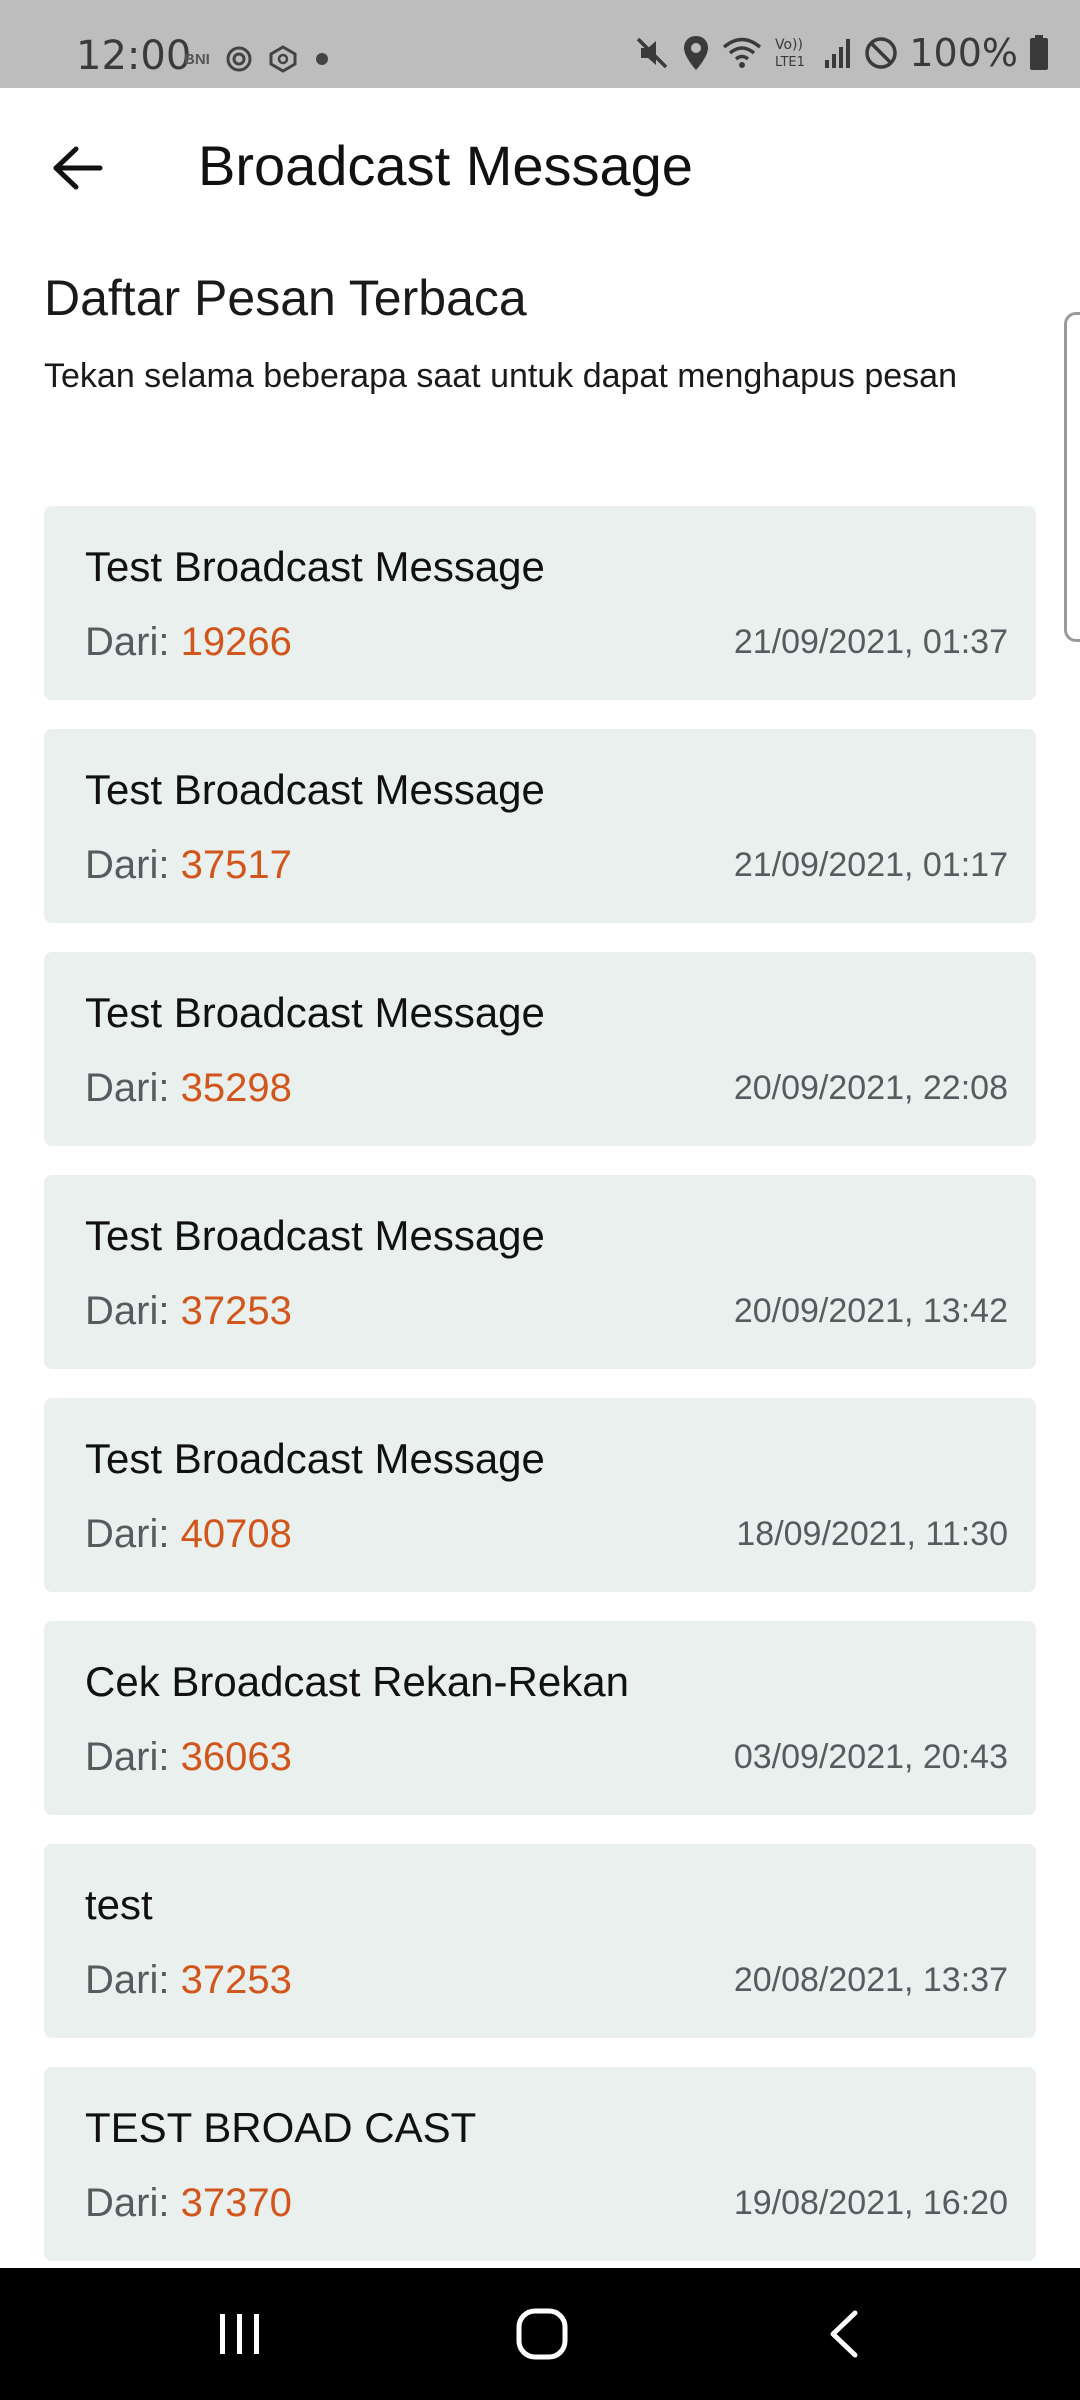 The width and height of the screenshot is (1080, 2400). Describe the element at coordinates (236, 1534) in the screenshot. I see `sender-id: 40708` at that location.